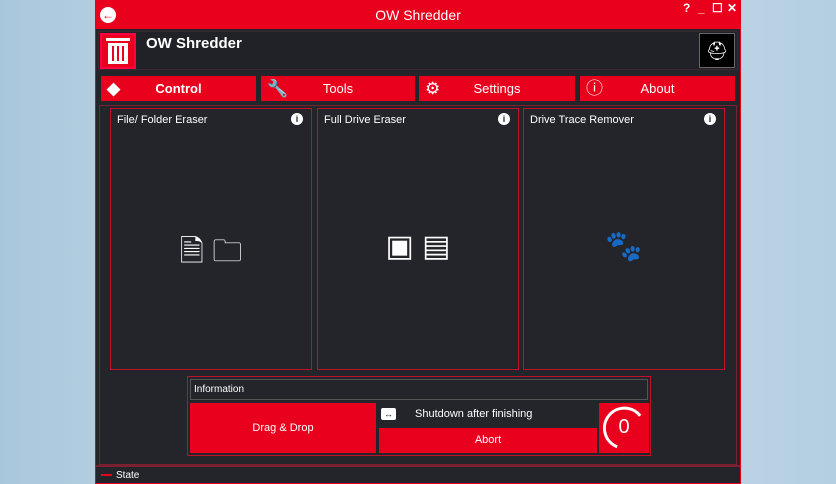  Describe the element at coordinates (227, 251) in the screenshot. I see `folder-icon: 🗀` at that location.